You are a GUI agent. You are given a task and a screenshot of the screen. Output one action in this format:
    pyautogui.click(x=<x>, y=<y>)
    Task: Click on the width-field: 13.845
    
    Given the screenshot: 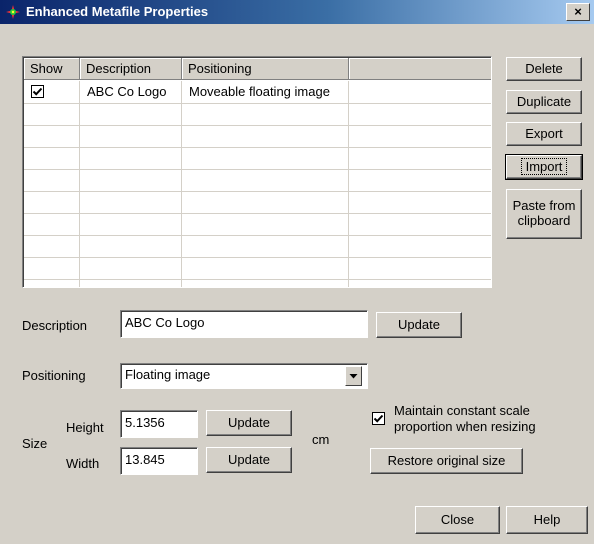 What is the action you would take?
    pyautogui.click(x=159, y=461)
    